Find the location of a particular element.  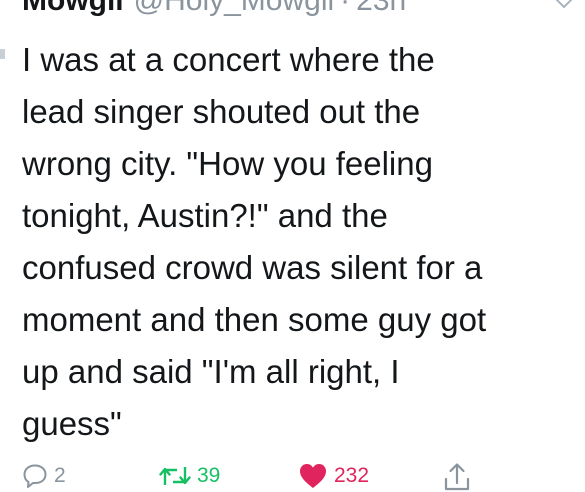

chevron-down-icon is located at coordinates (564, 7).